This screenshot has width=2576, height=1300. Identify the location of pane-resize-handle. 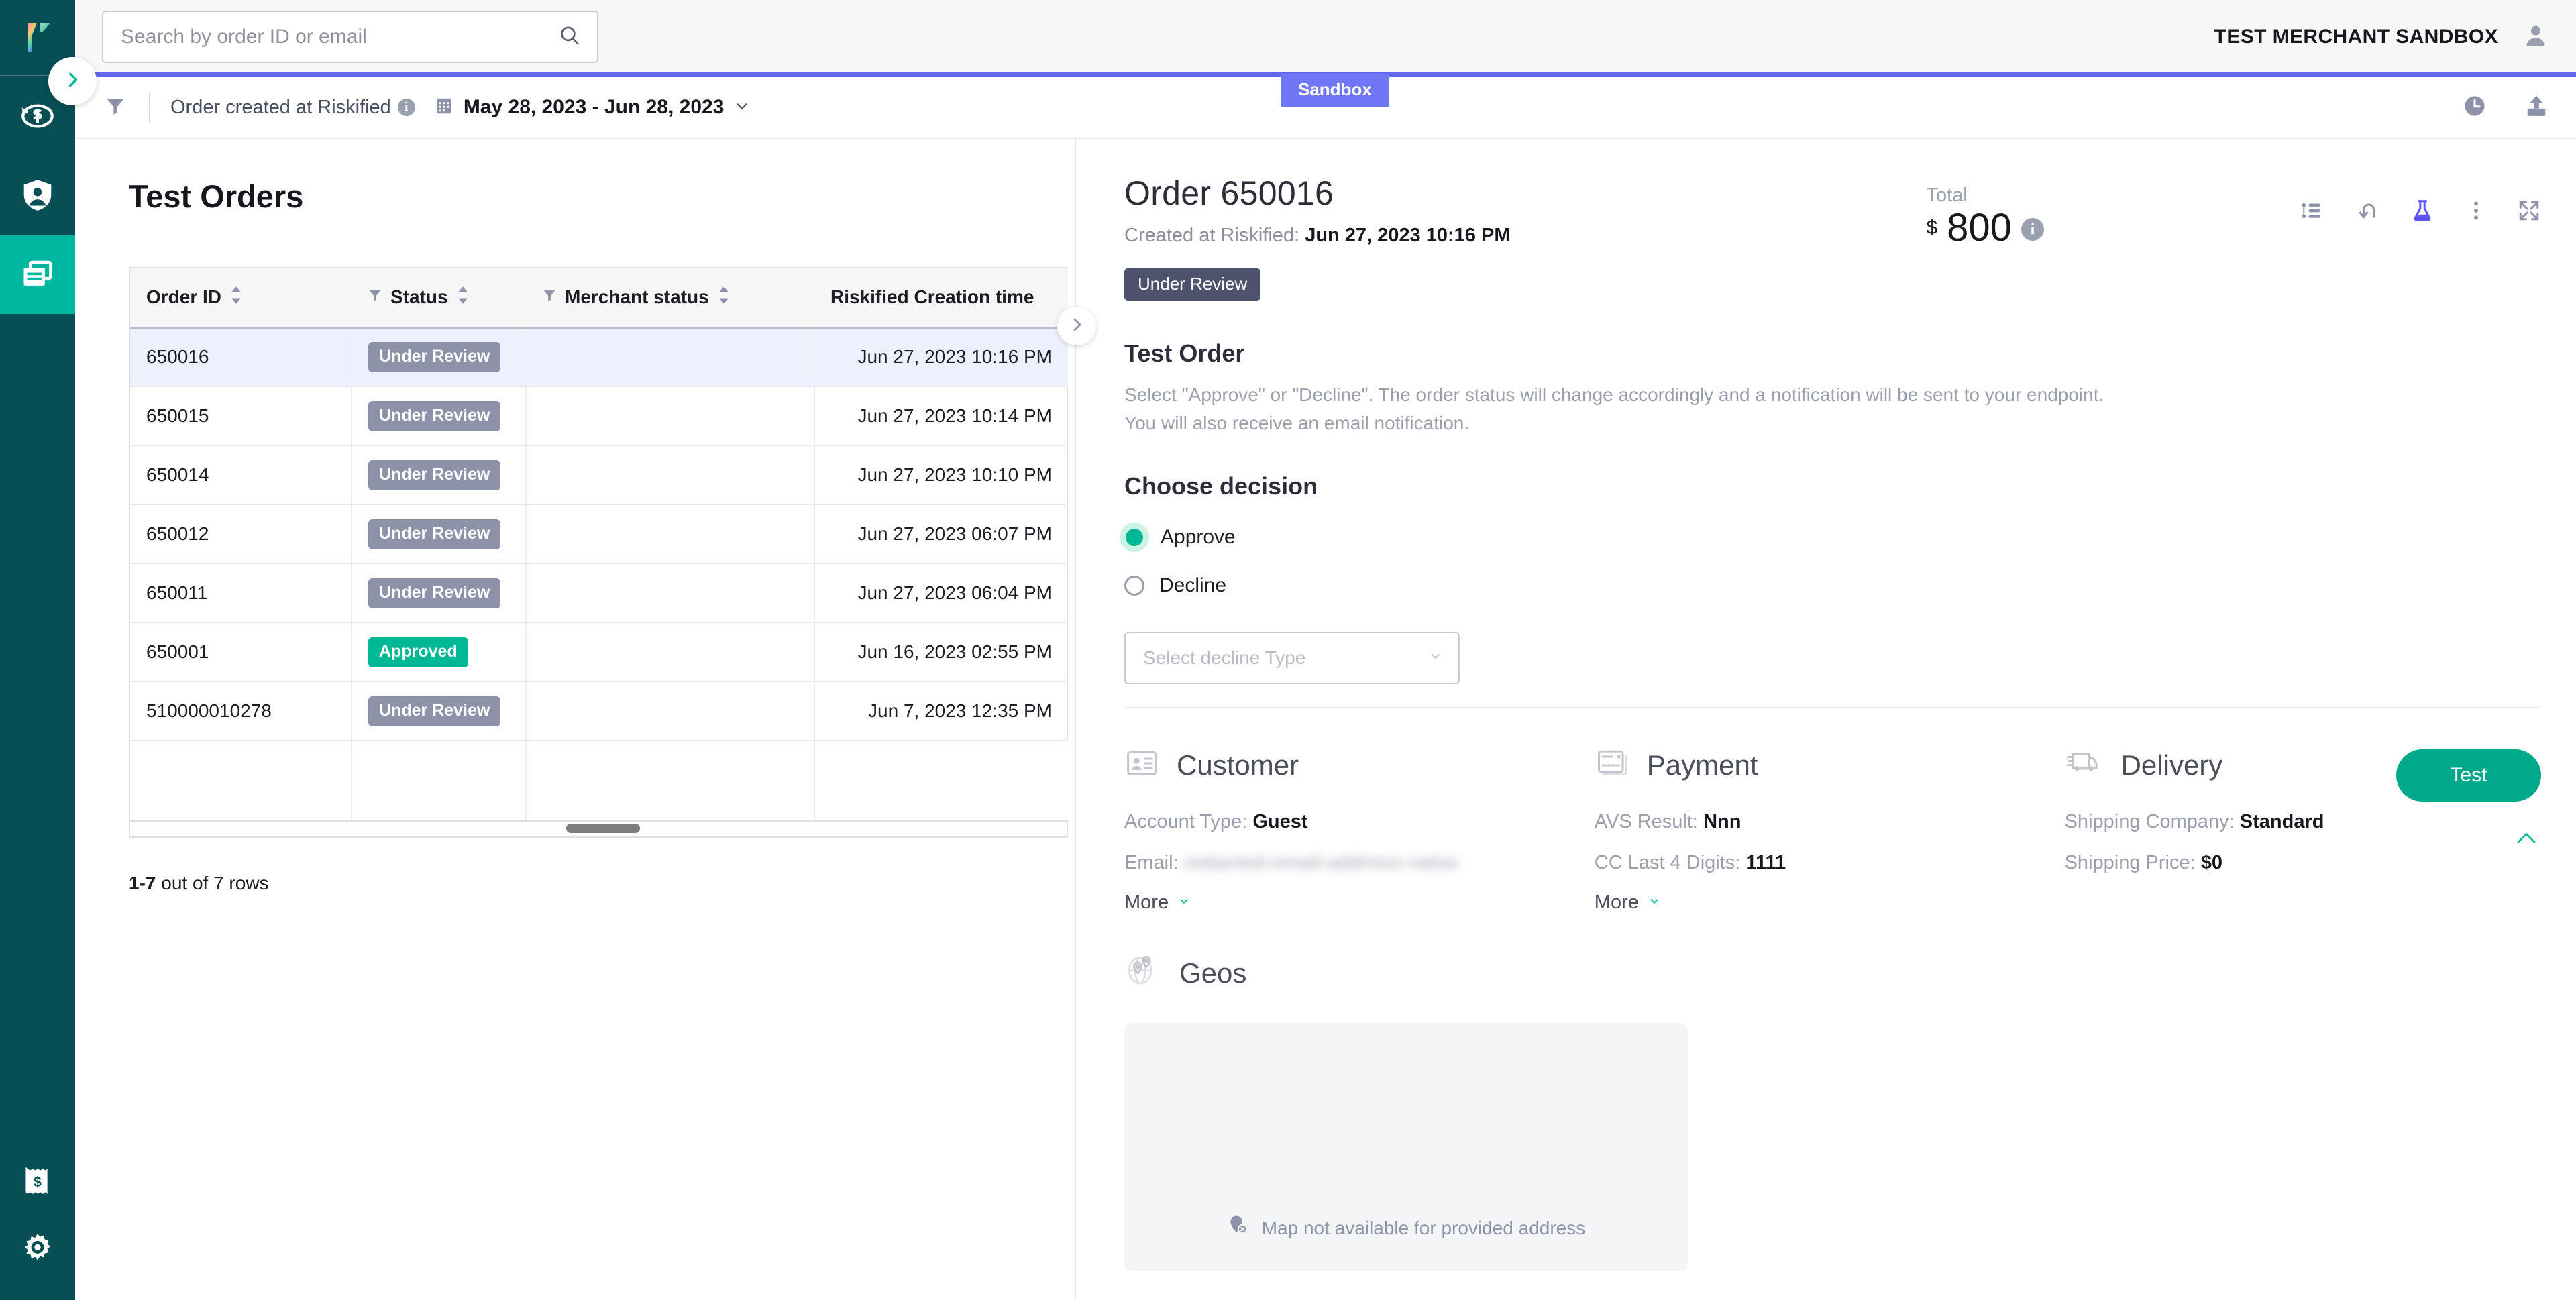
(1076, 326).